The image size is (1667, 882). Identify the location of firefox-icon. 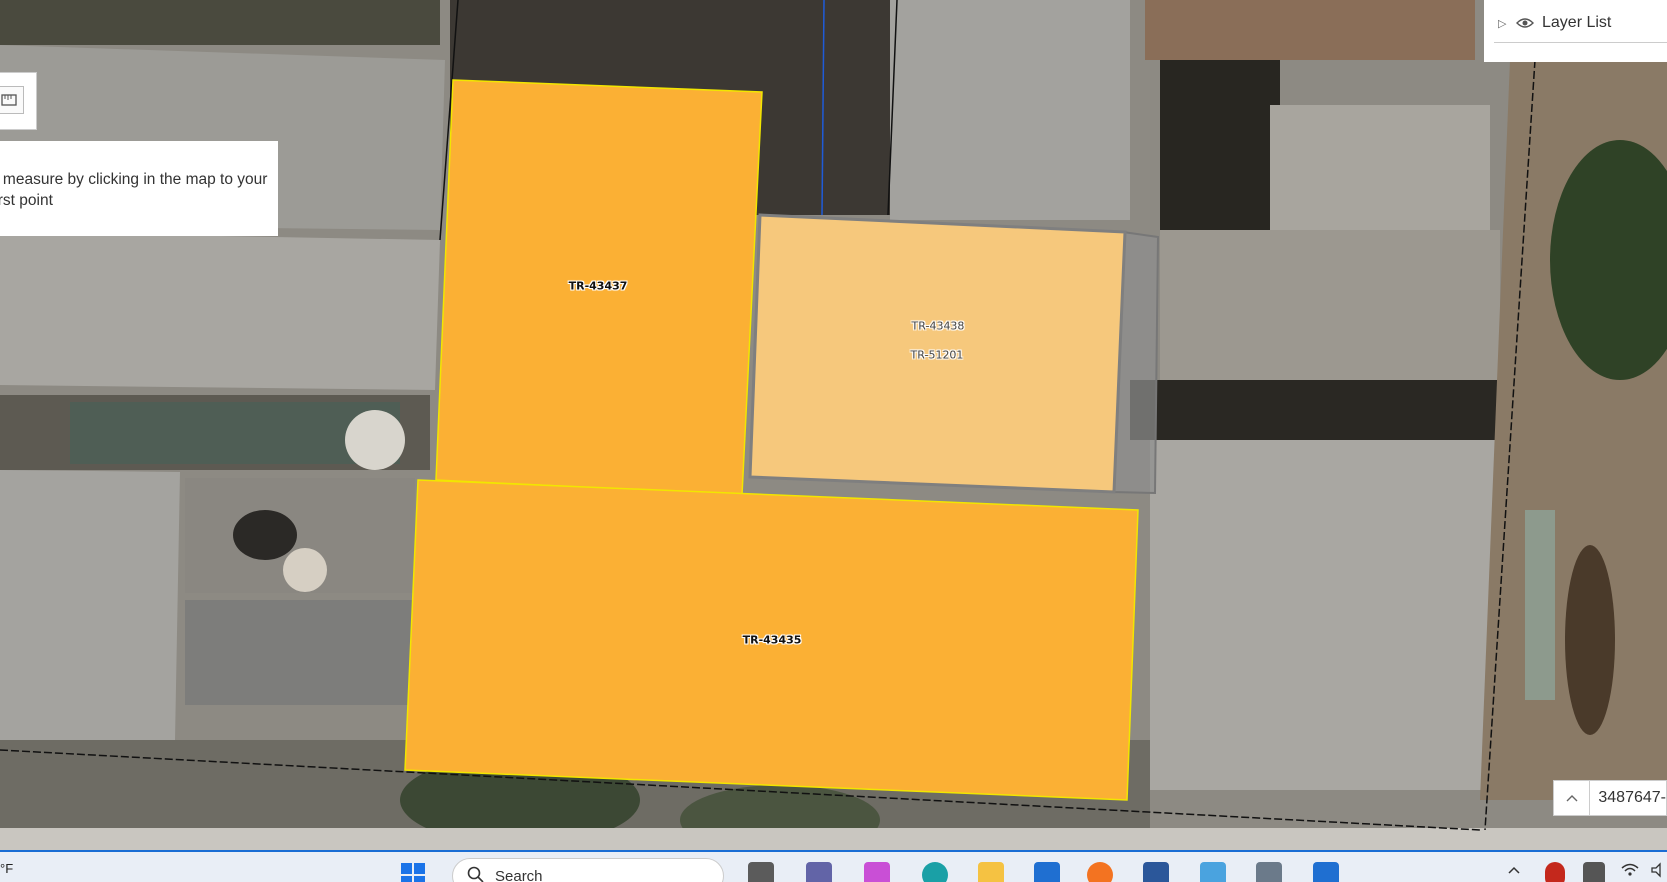
(1100, 872).